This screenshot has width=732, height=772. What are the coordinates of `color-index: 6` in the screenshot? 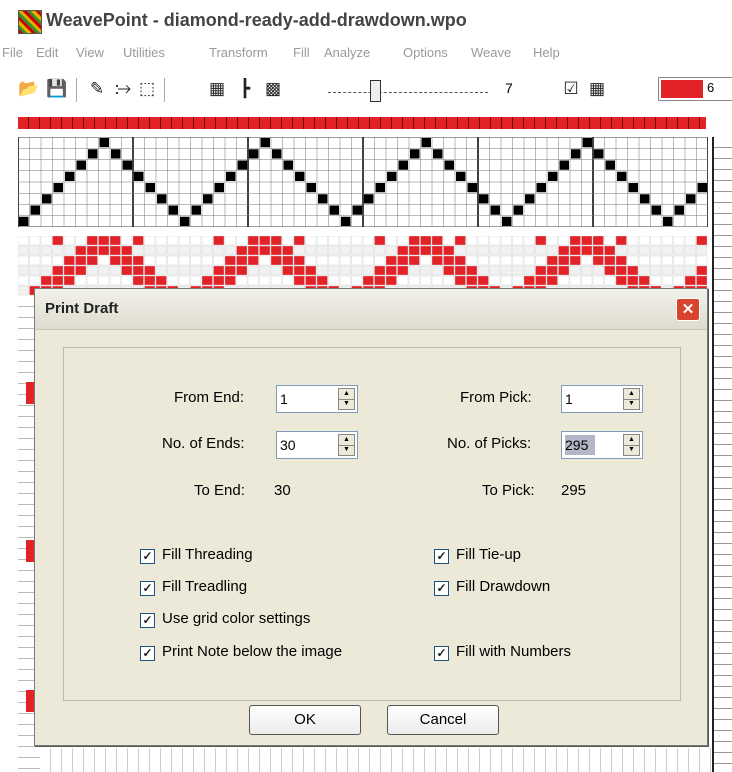 It's located at (711, 87).